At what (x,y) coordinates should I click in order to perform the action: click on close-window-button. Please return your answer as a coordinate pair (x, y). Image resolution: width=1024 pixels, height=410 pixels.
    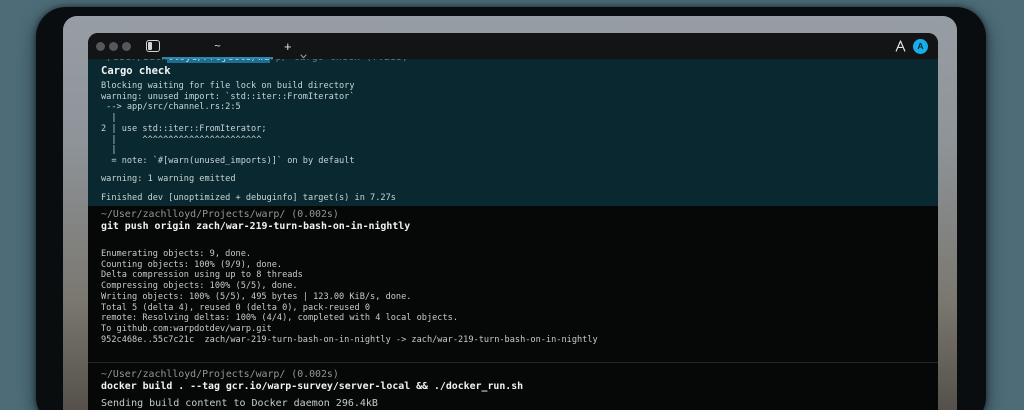
    Looking at the image, I should click on (100, 46).